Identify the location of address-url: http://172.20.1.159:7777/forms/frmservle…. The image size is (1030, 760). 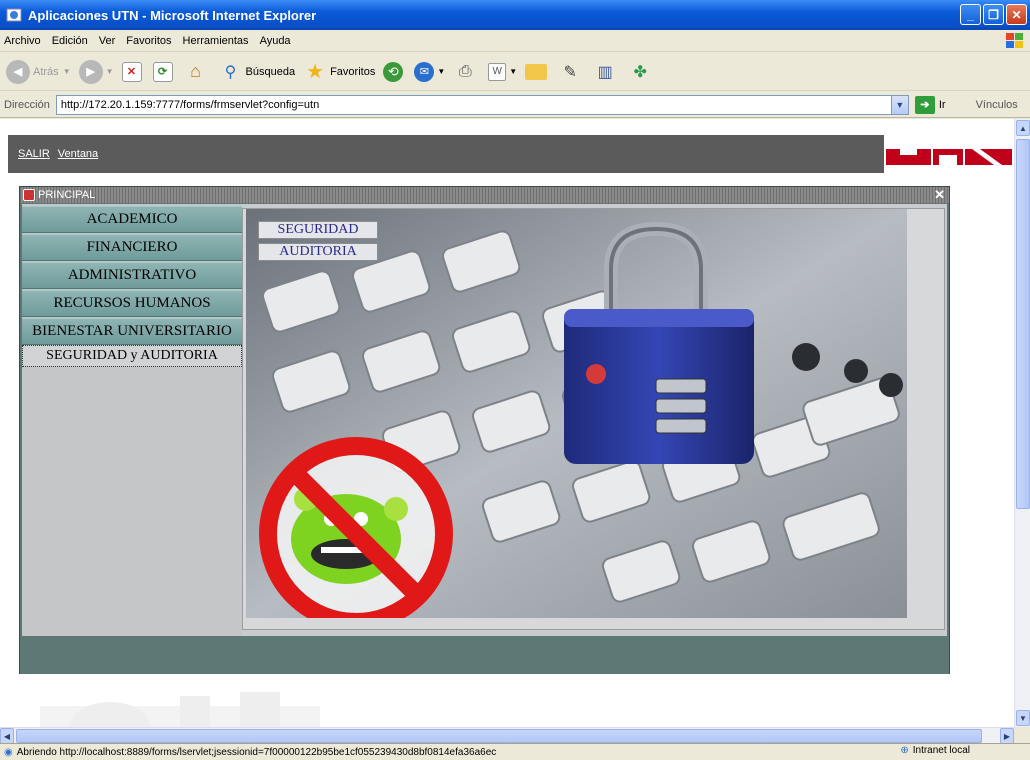
(190, 104).